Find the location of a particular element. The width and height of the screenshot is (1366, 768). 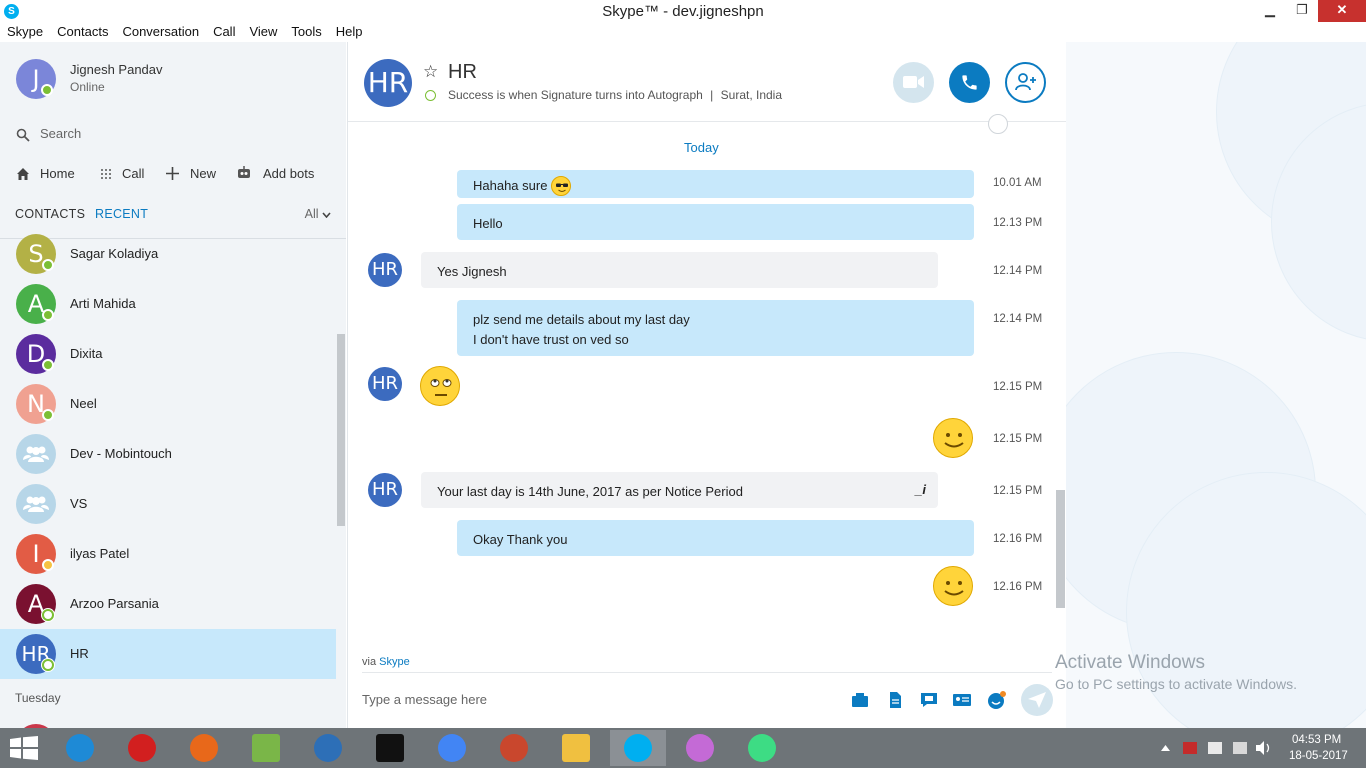

menu-view: View is located at coordinates (263, 33).